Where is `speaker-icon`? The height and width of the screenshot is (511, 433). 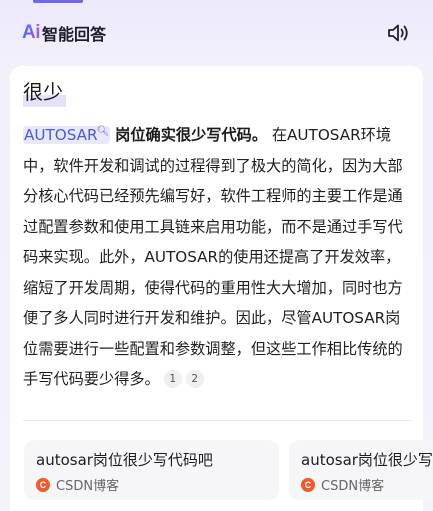
speaker-icon is located at coordinates (398, 33).